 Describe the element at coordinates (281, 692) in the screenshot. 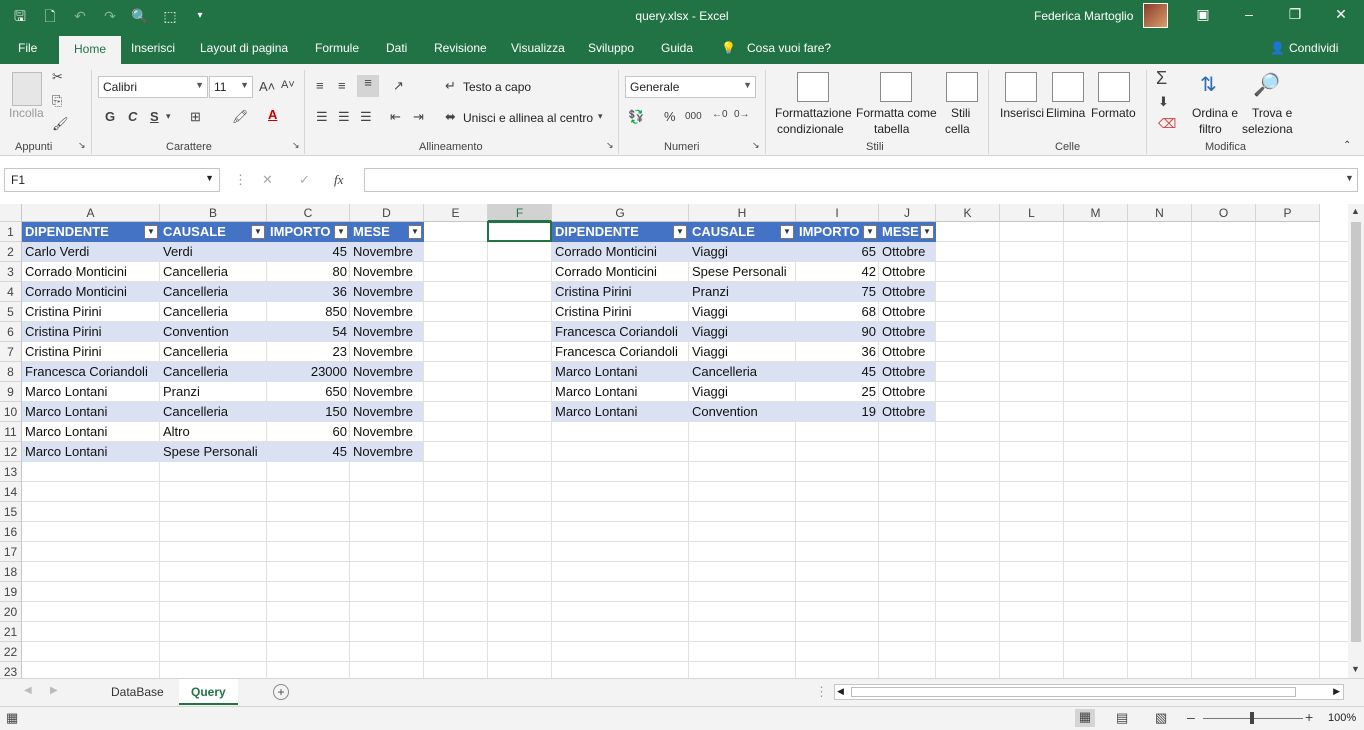

I see `add-sheet-icon: +` at that location.